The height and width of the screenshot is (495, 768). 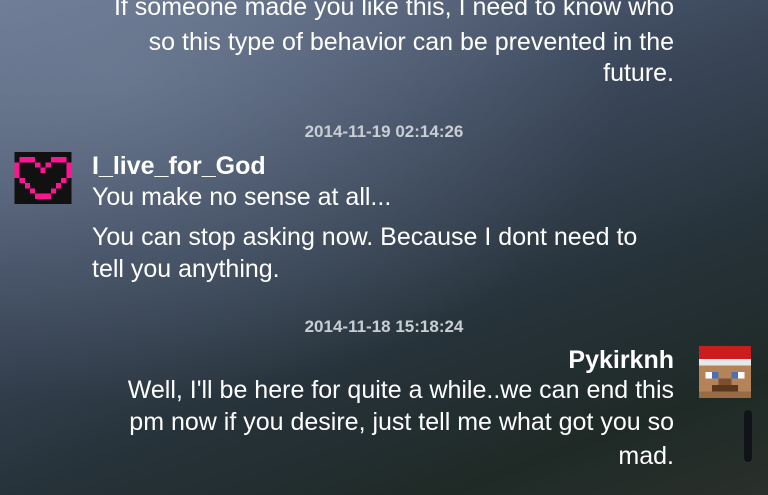 I want to click on santa-hat-face-icon, so click(x=725, y=372).